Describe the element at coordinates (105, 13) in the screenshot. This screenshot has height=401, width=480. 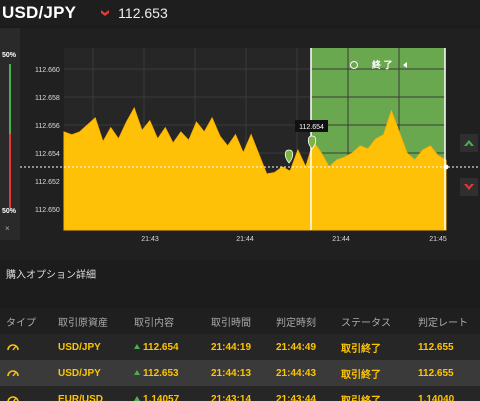
I see `price-down-icon` at that location.